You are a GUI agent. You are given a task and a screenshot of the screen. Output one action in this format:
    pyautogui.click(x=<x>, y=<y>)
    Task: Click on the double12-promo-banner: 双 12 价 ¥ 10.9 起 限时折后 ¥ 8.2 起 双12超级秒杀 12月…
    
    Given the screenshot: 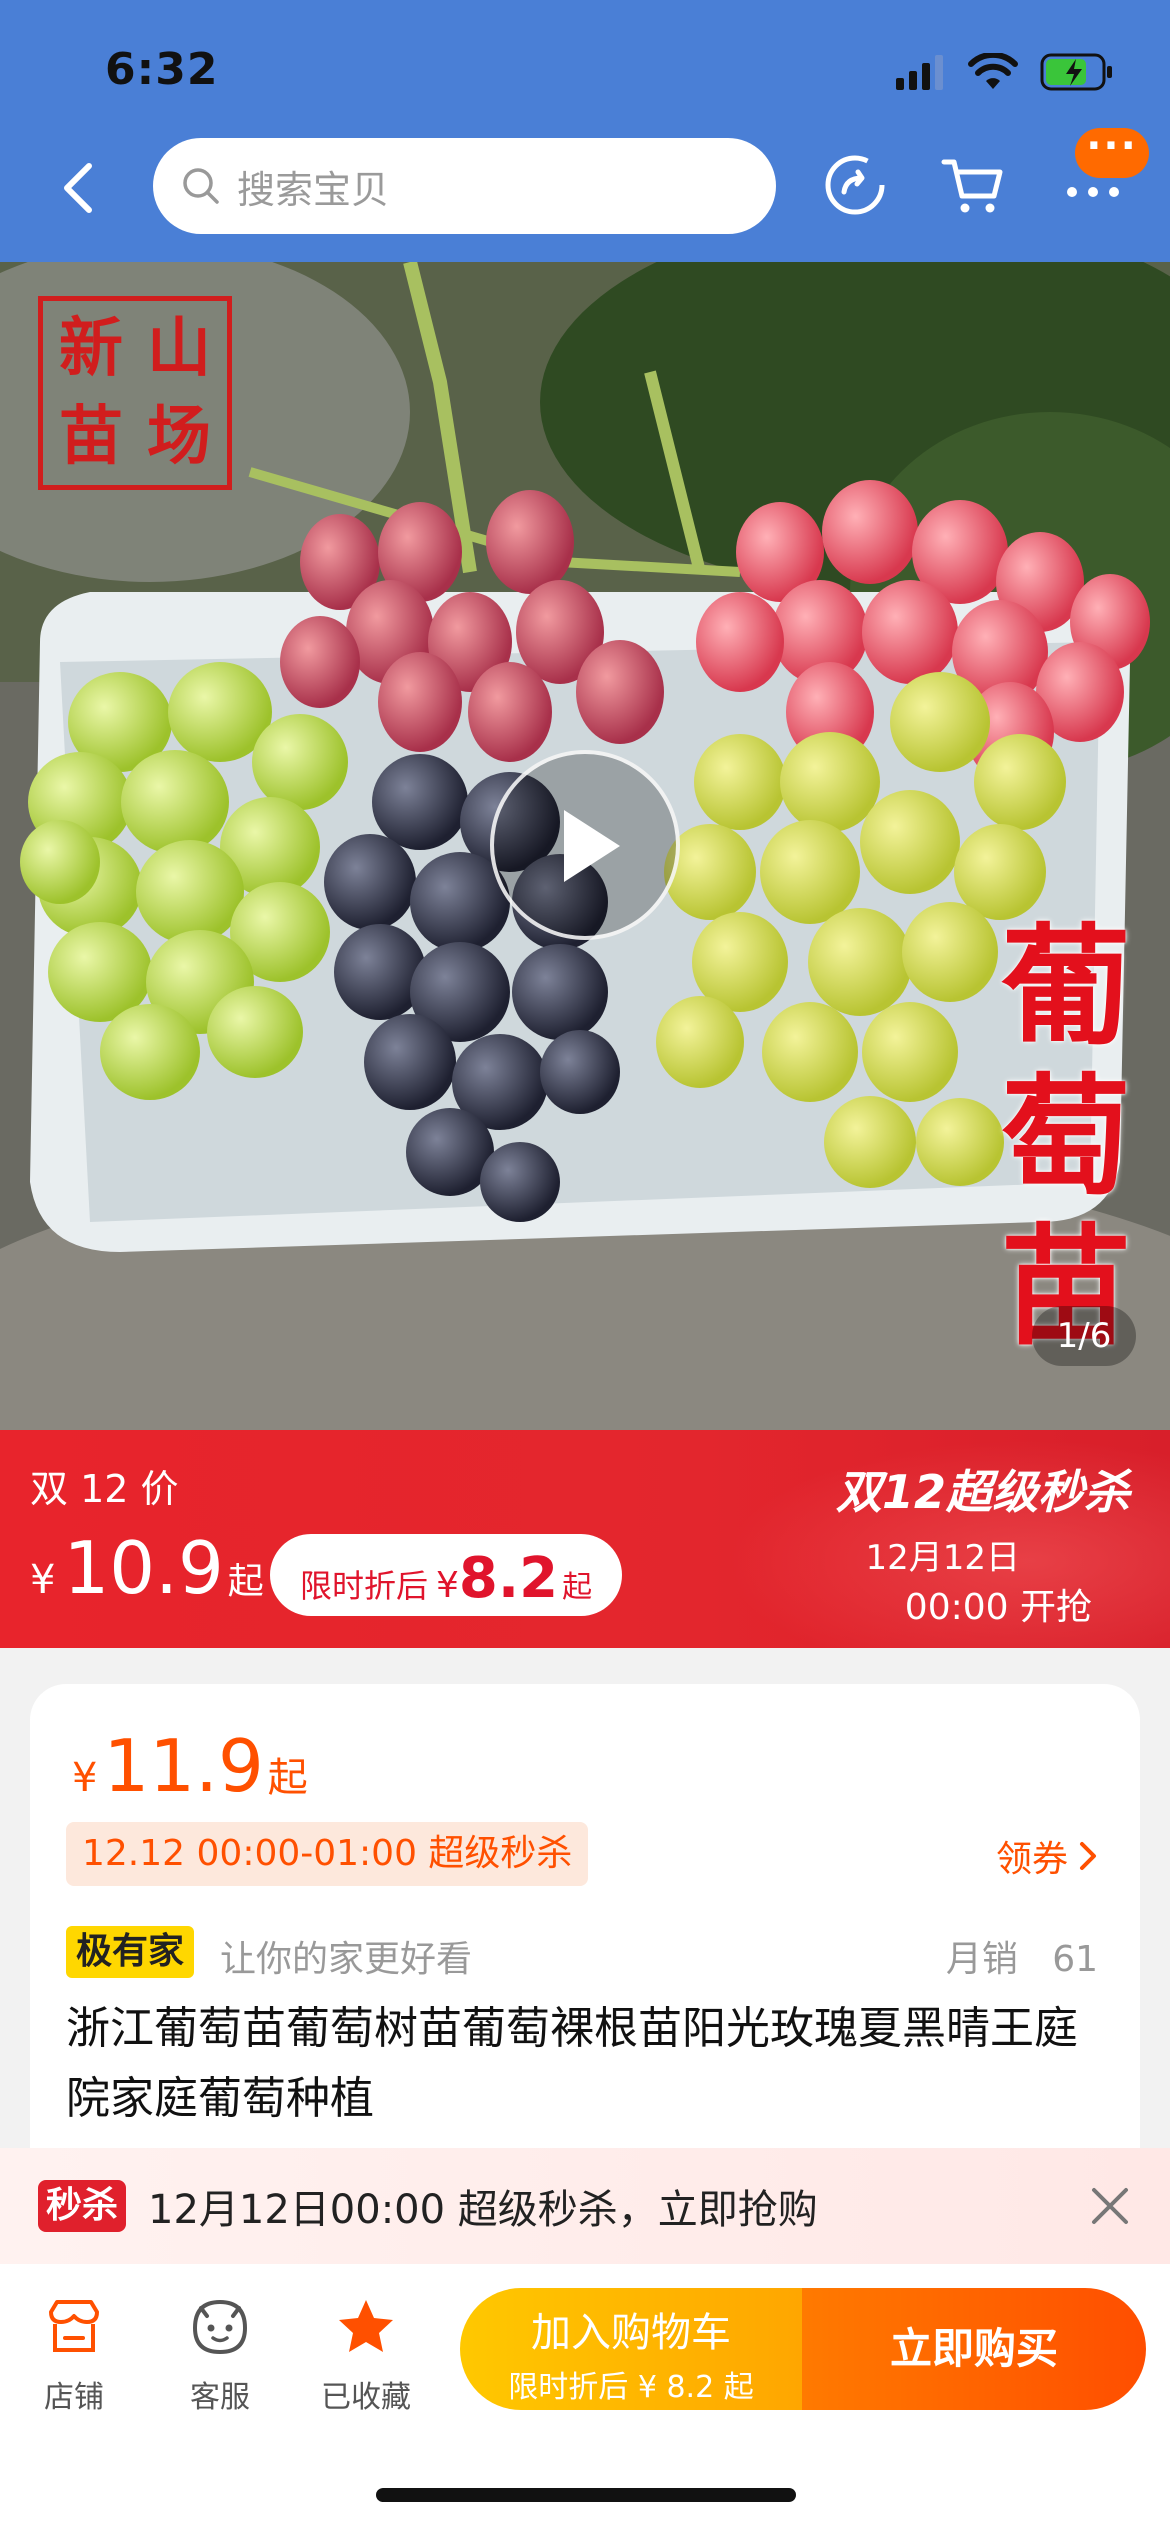 What is the action you would take?
    pyautogui.click(x=585, y=1539)
    